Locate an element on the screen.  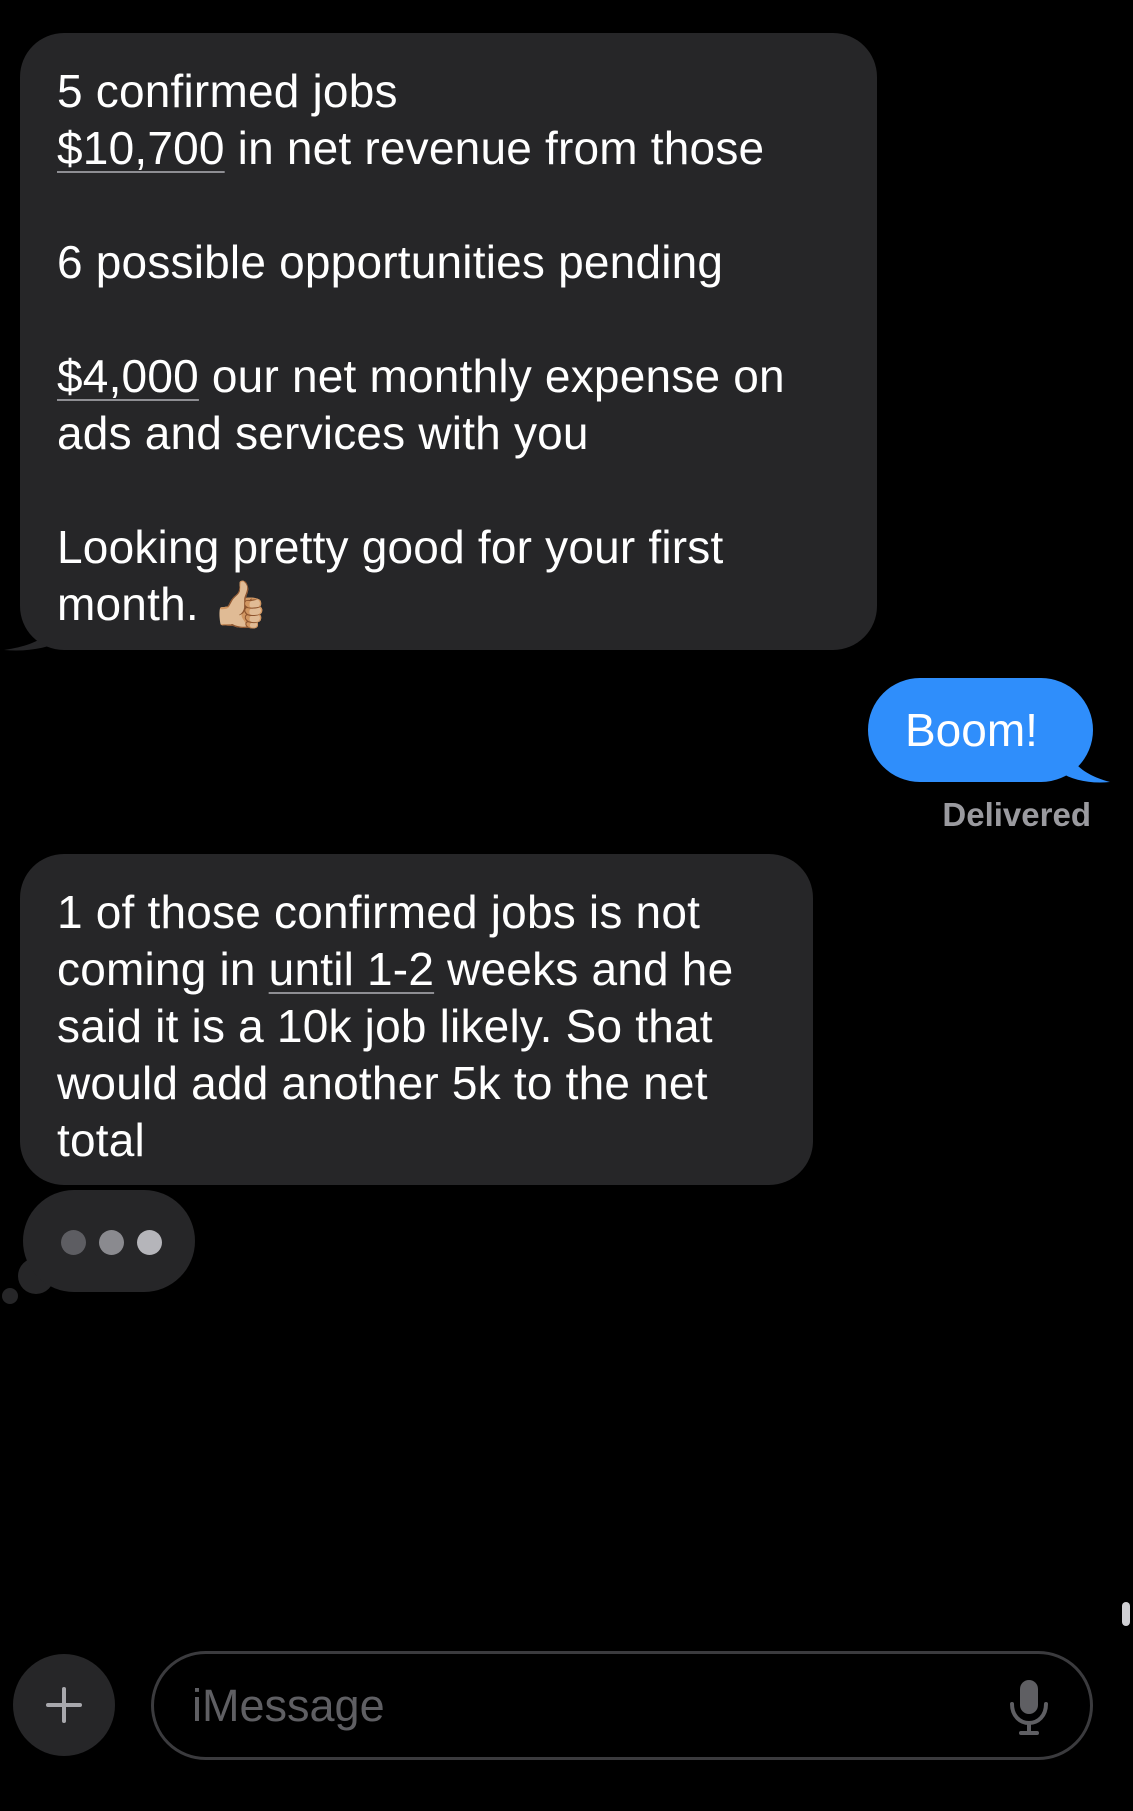
message-line: ads and services with you is located at coordinates (323, 433).